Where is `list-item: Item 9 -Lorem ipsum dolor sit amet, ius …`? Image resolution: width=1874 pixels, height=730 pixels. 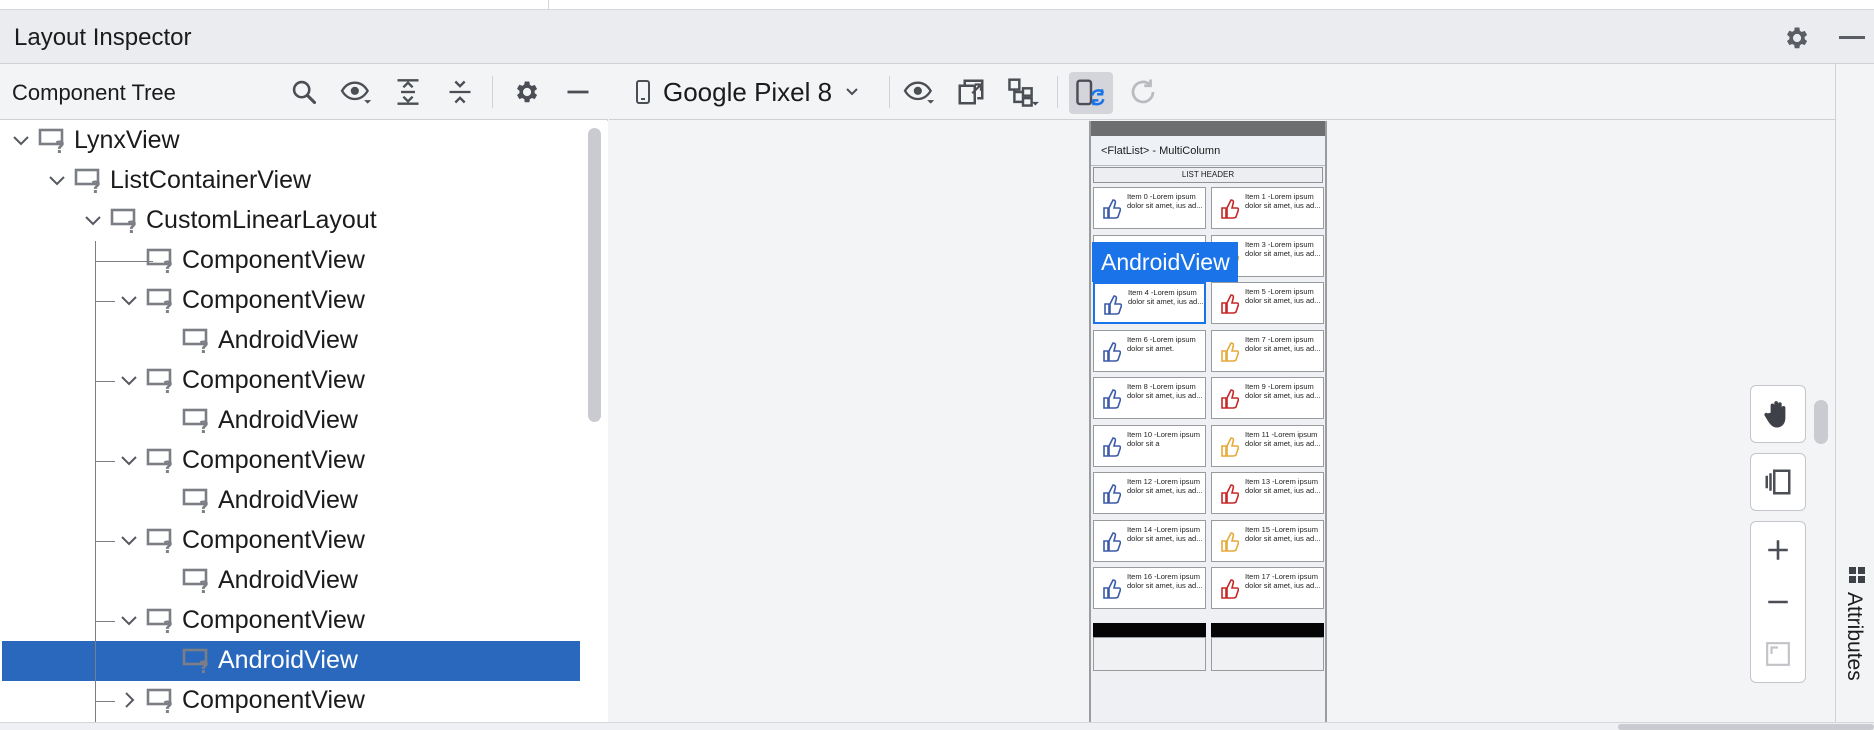 list-item: Item 9 -Lorem ipsum dolor sit amet, ius … is located at coordinates (1267, 398).